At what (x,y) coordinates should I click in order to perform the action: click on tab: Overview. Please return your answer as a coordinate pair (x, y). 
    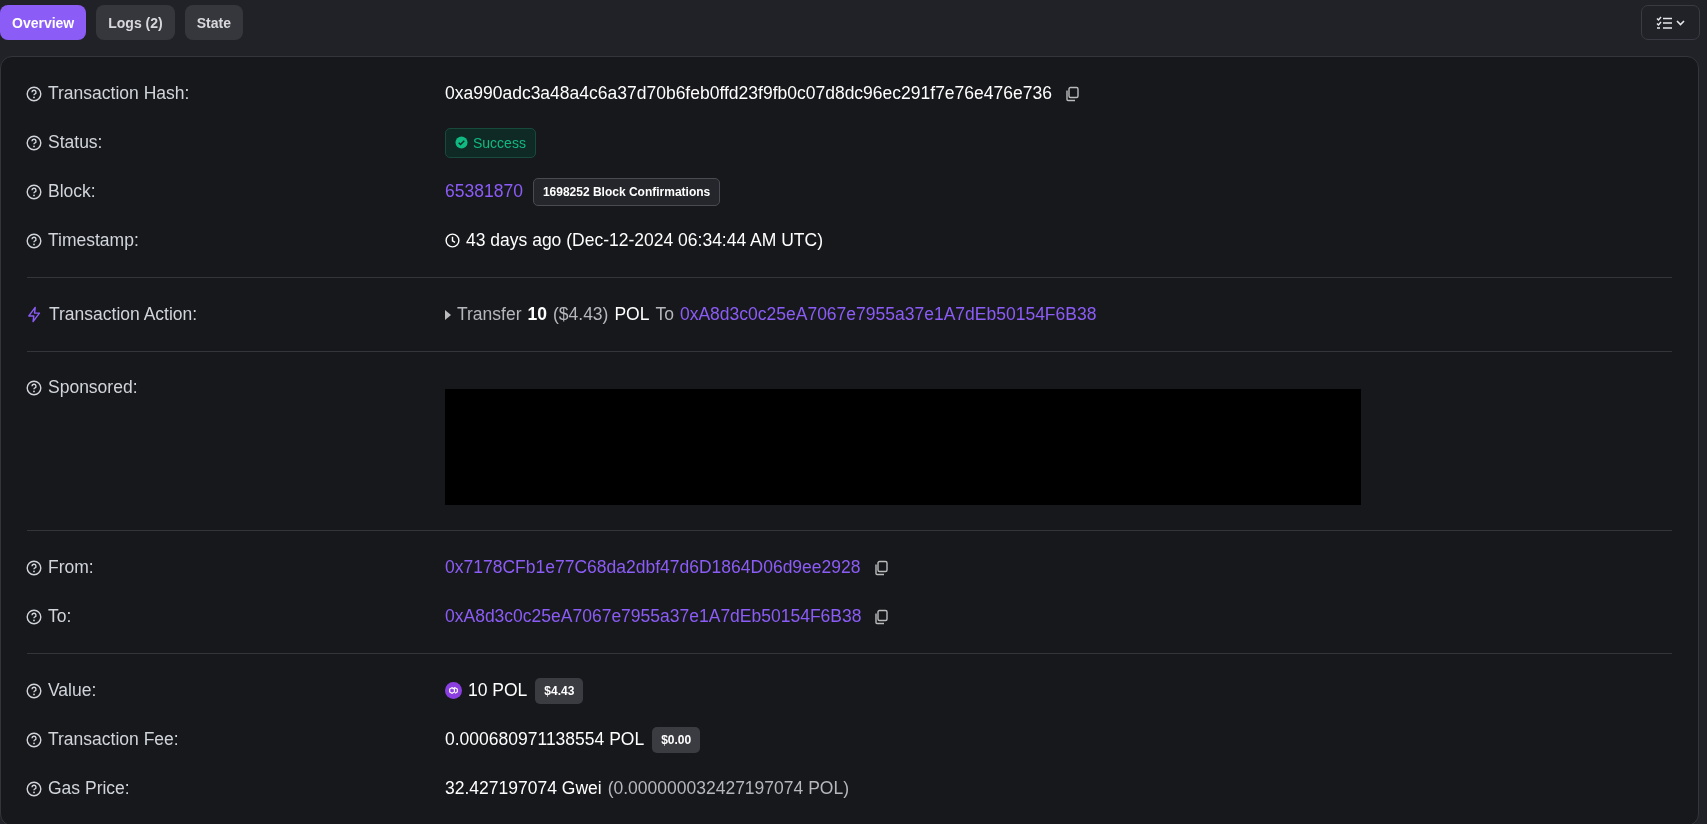
    Looking at the image, I should click on (43, 22).